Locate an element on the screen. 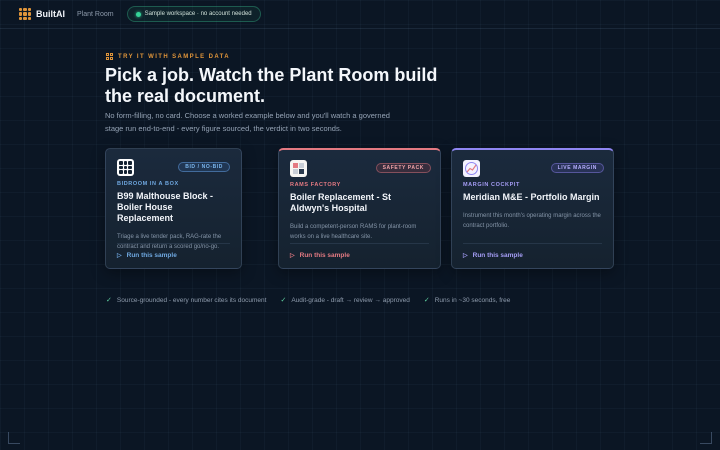  margin-chart-icon is located at coordinates (471, 168).